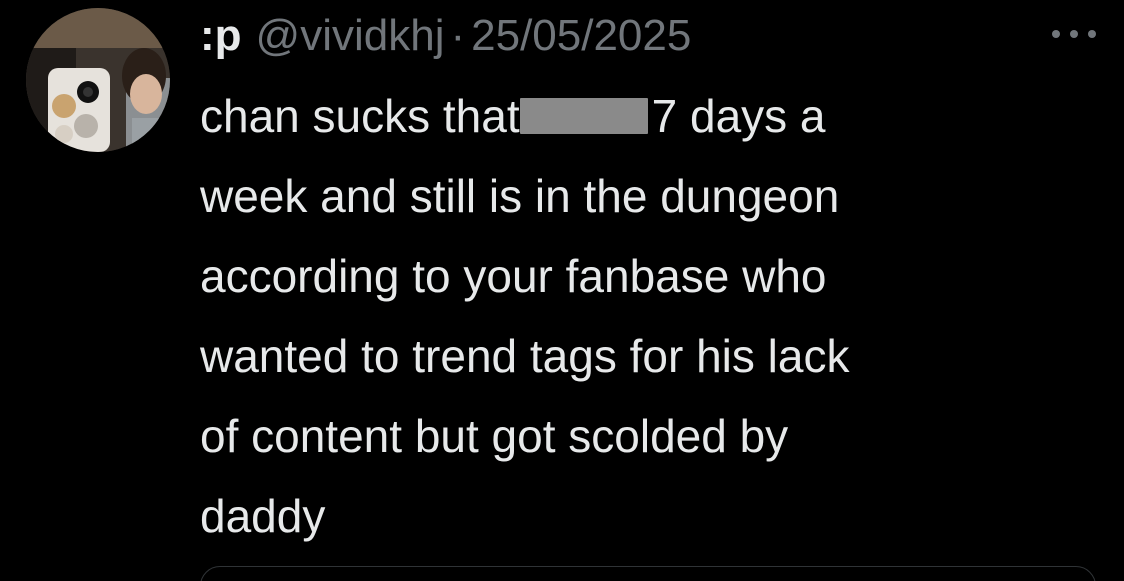 Image resolution: width=1124 pixels, height=581 pixels. Describe the element at coordinates (583, 116) in the screenshot. I see `redaction-block` at that location.